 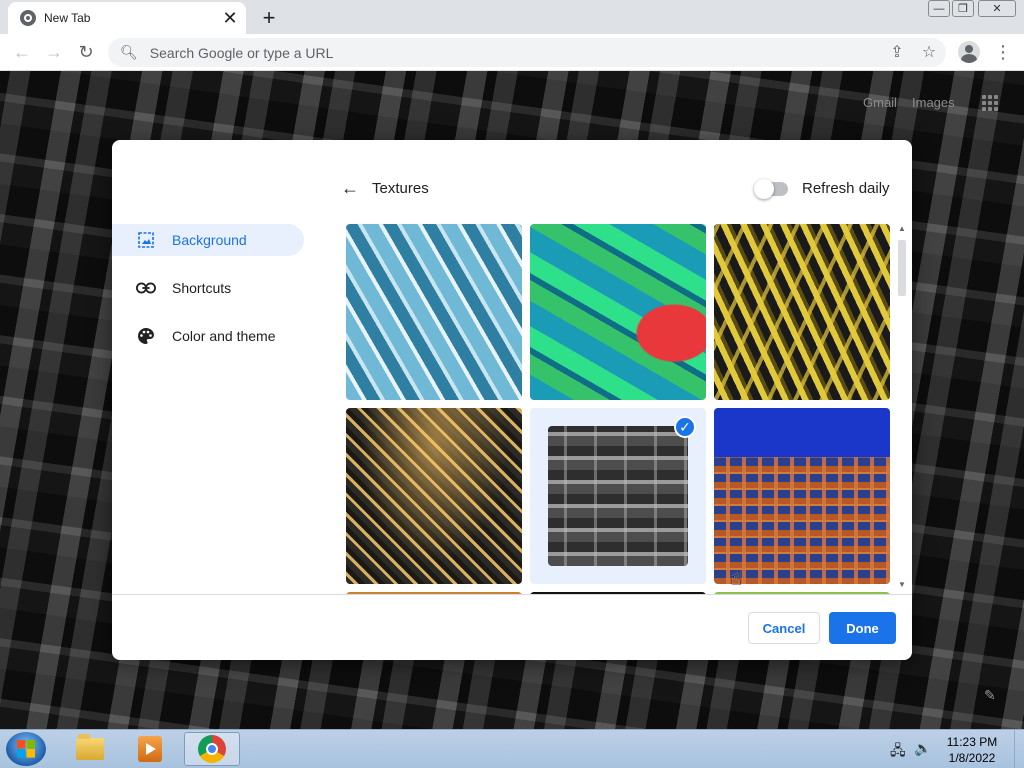 What do you see at coordinates (54, 52) in the screenshot?
I see `forward-button: →` at bounding box center [54, 52].